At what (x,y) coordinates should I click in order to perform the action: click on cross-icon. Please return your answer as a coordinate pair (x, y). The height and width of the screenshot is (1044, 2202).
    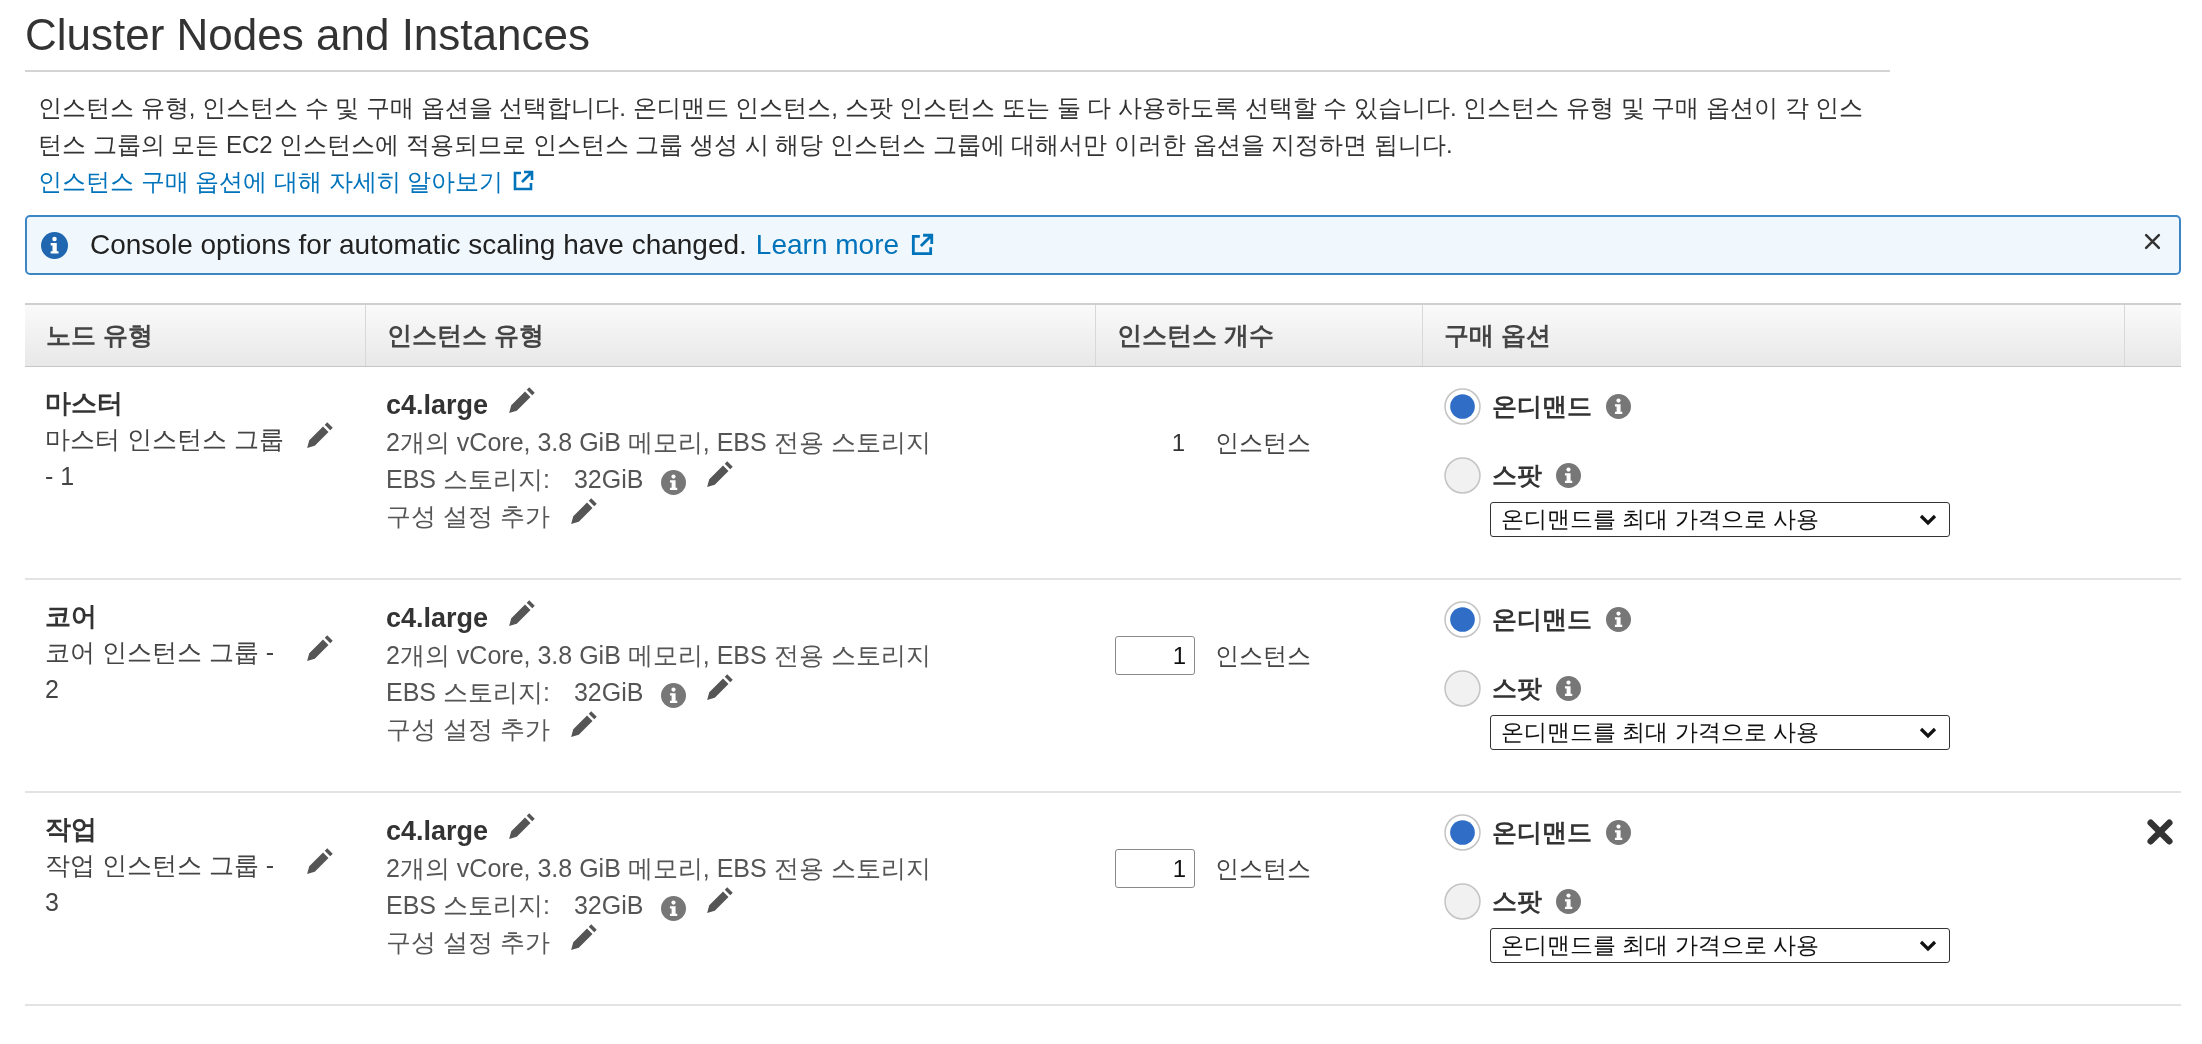
    Looking at the image, I should click on (2160, 832).